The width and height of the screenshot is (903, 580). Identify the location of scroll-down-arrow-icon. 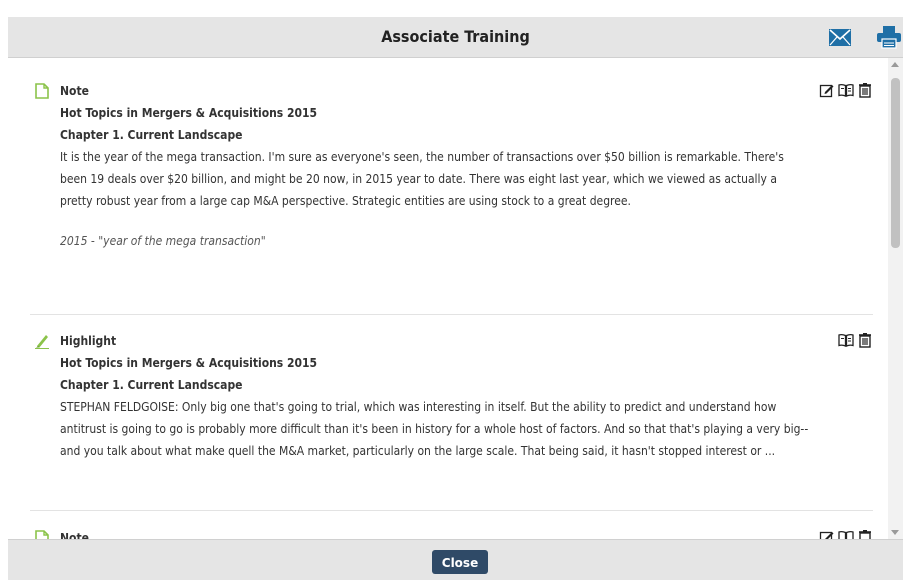
(895, 532).